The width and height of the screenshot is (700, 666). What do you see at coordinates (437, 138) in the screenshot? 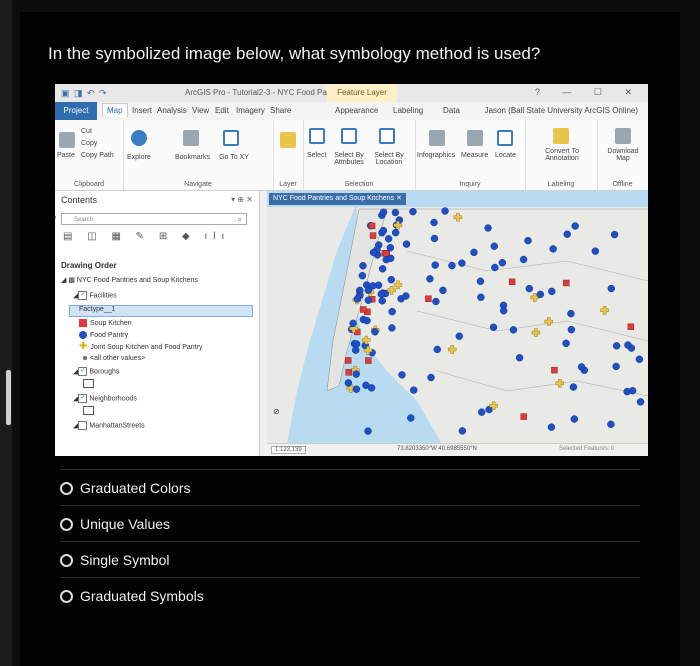
I see `infographics-icon` at bounding box center [437, 138].